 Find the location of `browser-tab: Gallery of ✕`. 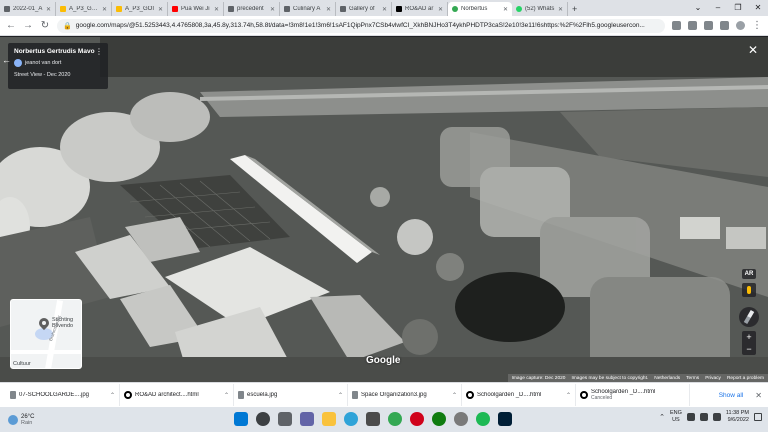

browser-tab: Gallery of ✕ is located at coordinates (364, 9).